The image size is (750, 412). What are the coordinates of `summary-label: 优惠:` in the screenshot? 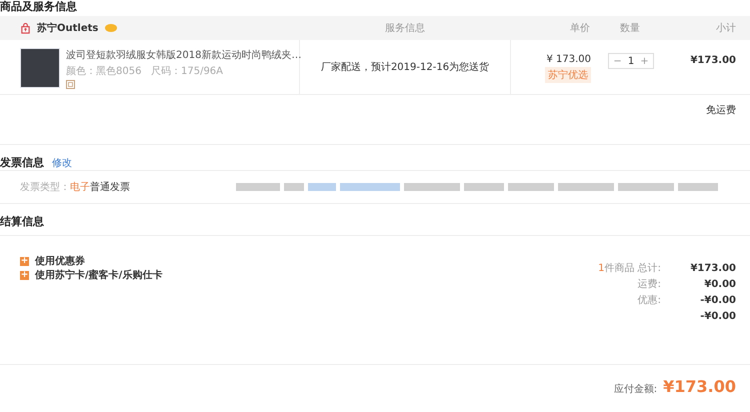 It's located at (649, 300).